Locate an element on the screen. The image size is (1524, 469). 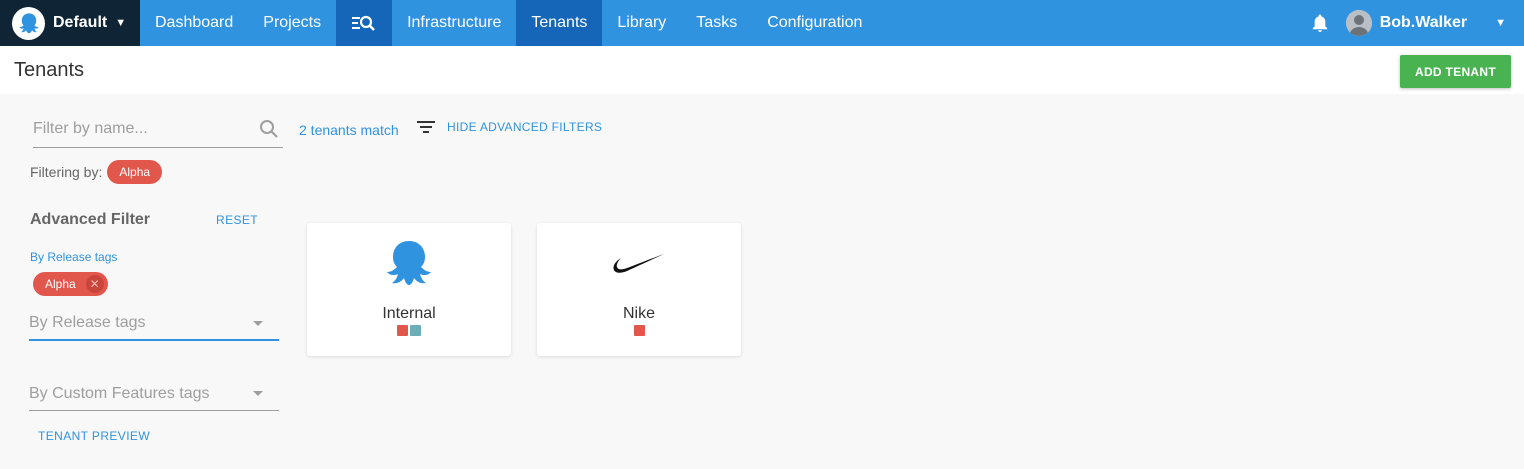
tenant-name: Nike is located at coordinates (638, 313).